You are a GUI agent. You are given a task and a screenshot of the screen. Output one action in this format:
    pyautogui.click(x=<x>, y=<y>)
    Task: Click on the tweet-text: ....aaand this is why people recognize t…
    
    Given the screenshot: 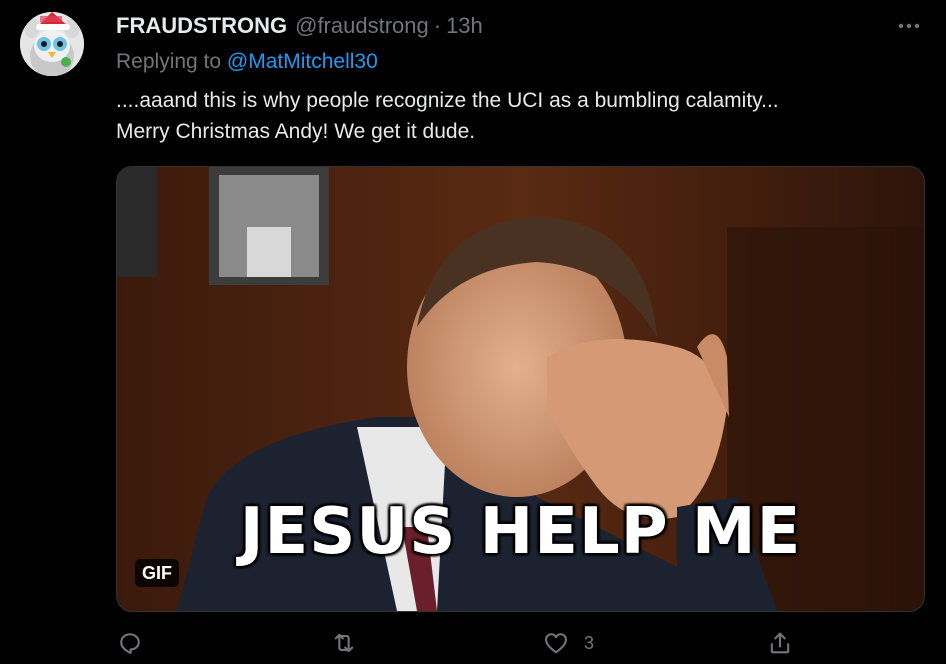 What is the action you would take?
    pyautogui.click(x=516, y=116)
    